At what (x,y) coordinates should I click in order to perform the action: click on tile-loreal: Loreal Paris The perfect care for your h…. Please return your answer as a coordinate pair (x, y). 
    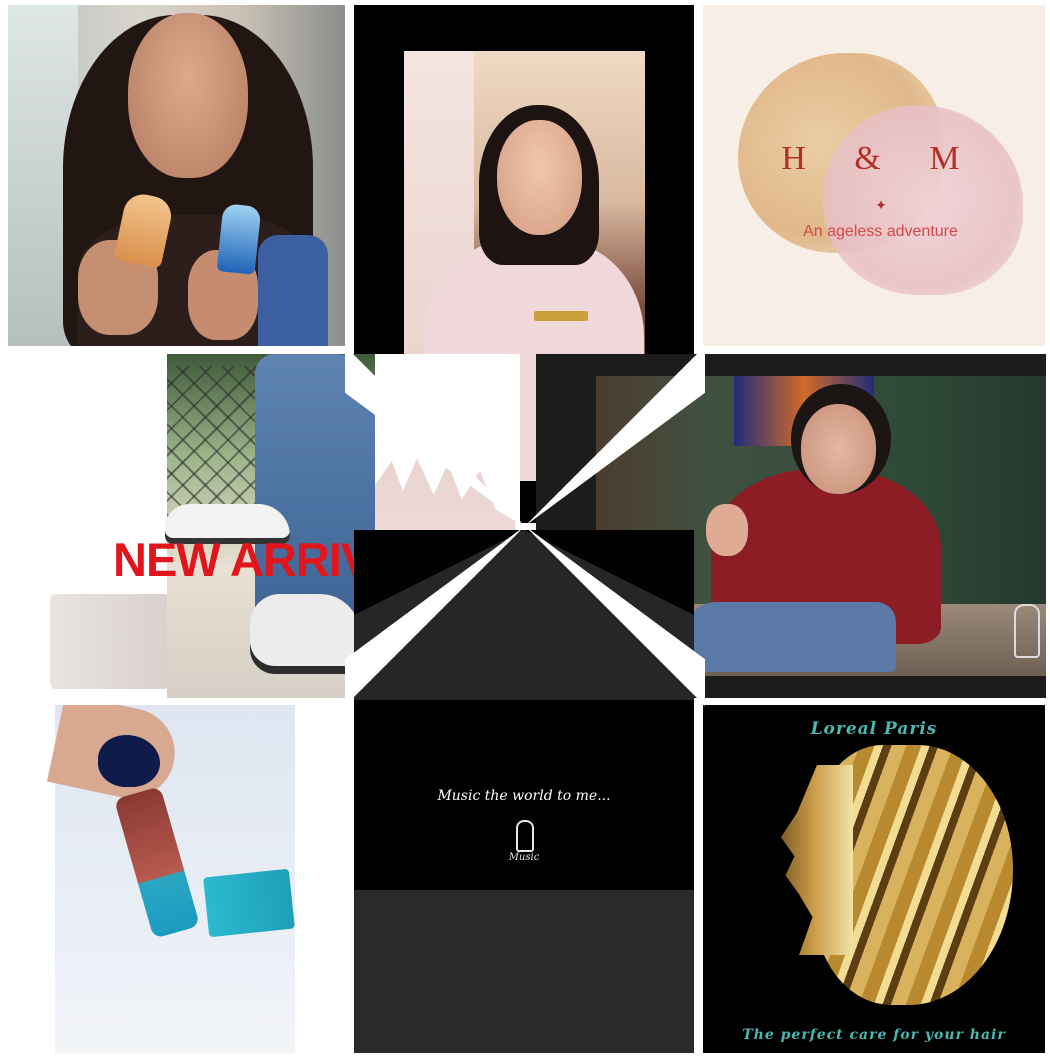
    Looking at the image, I should click on (874, 879).